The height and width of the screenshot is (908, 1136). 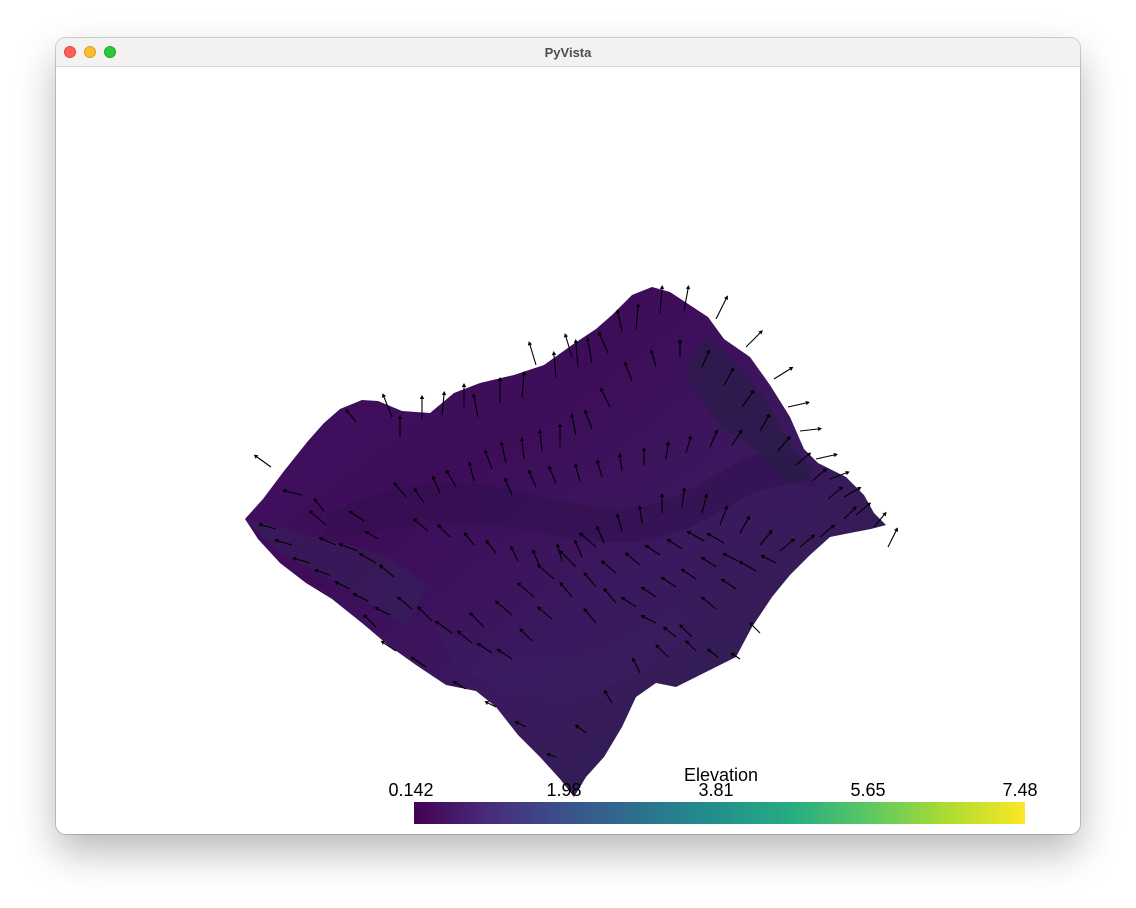 What do you see at coordinates (719, 813) in the screenshot?
I see `scalar-bar-gradient` at bounding box center [719, 813].